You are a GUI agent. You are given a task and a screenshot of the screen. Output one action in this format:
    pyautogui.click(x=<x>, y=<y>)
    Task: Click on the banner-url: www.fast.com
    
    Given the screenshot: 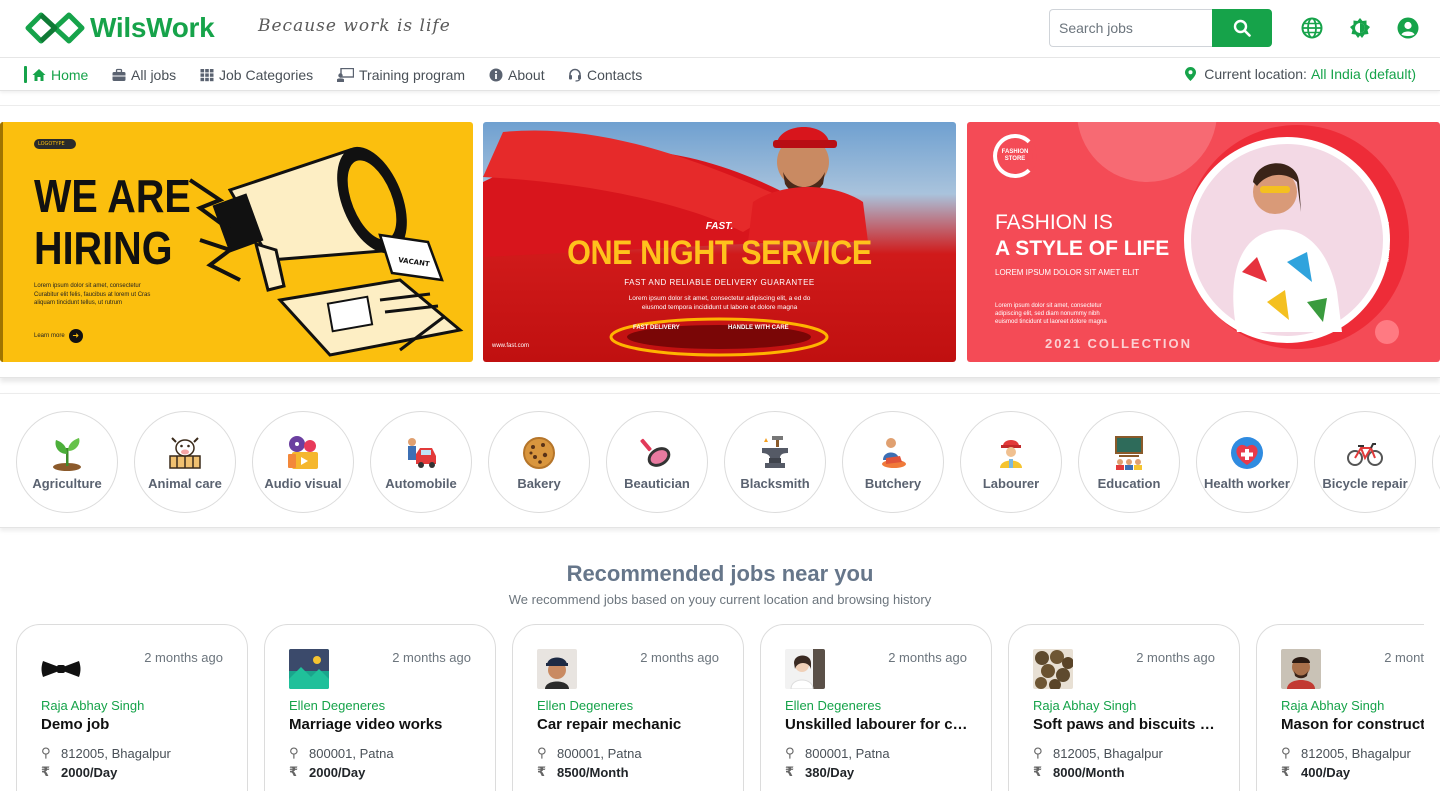 What is the action you would take?
    pyautogui.click(x=511, y=346)
    